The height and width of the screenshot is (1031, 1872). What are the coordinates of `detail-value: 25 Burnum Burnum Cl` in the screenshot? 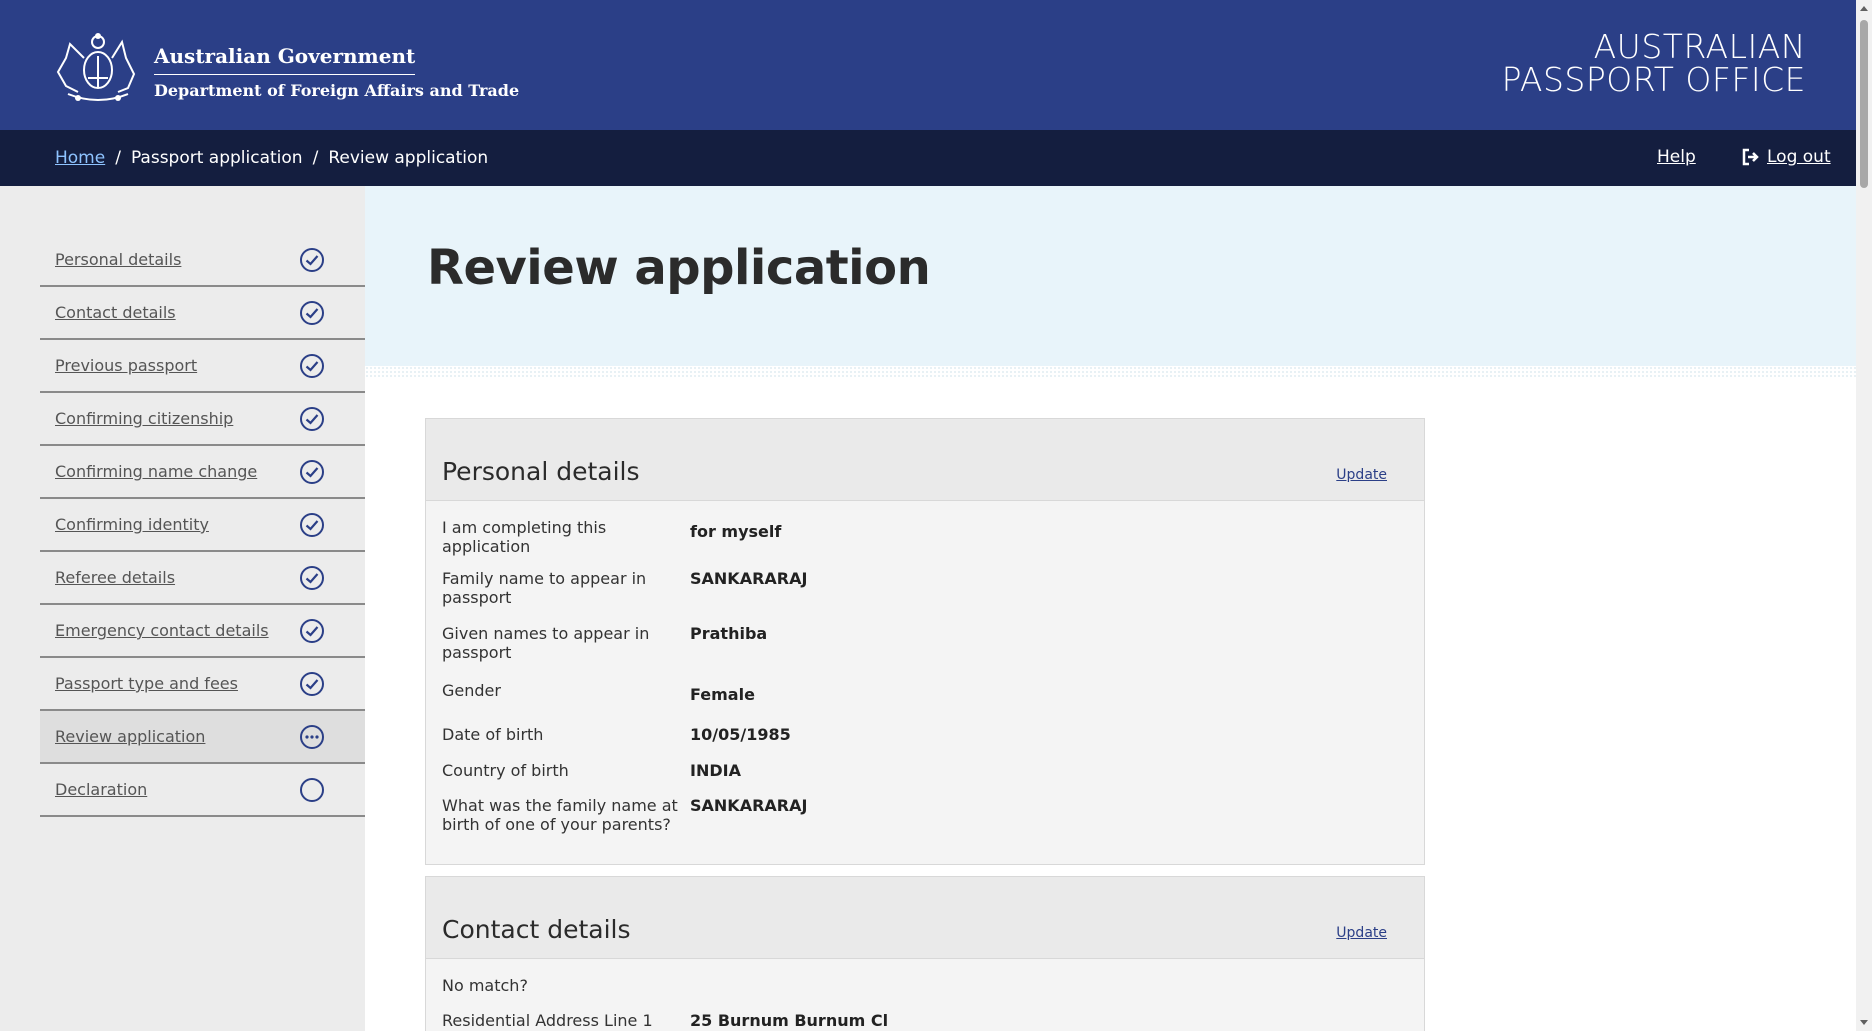 It's located at (789, 1020).